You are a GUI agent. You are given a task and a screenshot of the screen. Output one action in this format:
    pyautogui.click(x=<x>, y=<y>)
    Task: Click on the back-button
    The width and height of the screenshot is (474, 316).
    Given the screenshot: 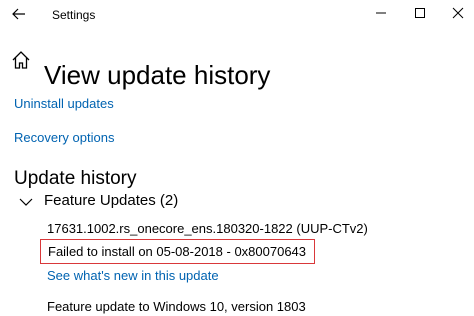 What is the action you would take?
    pyautogui.click(x=19, y=14)
    